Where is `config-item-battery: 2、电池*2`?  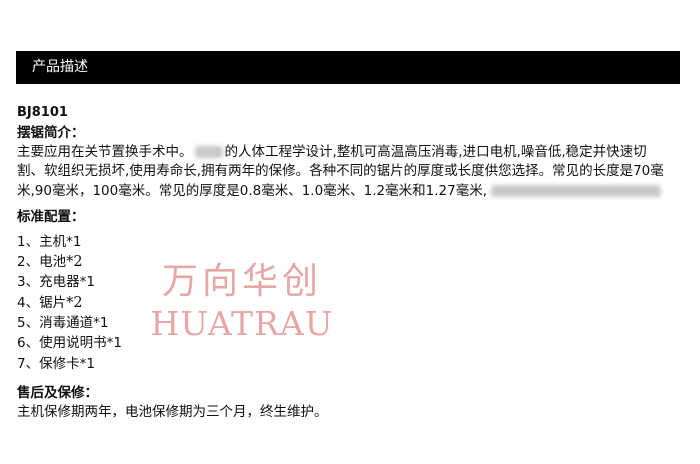
config-item-battery: 2、电池*2 is located at coordinates (349, 262).